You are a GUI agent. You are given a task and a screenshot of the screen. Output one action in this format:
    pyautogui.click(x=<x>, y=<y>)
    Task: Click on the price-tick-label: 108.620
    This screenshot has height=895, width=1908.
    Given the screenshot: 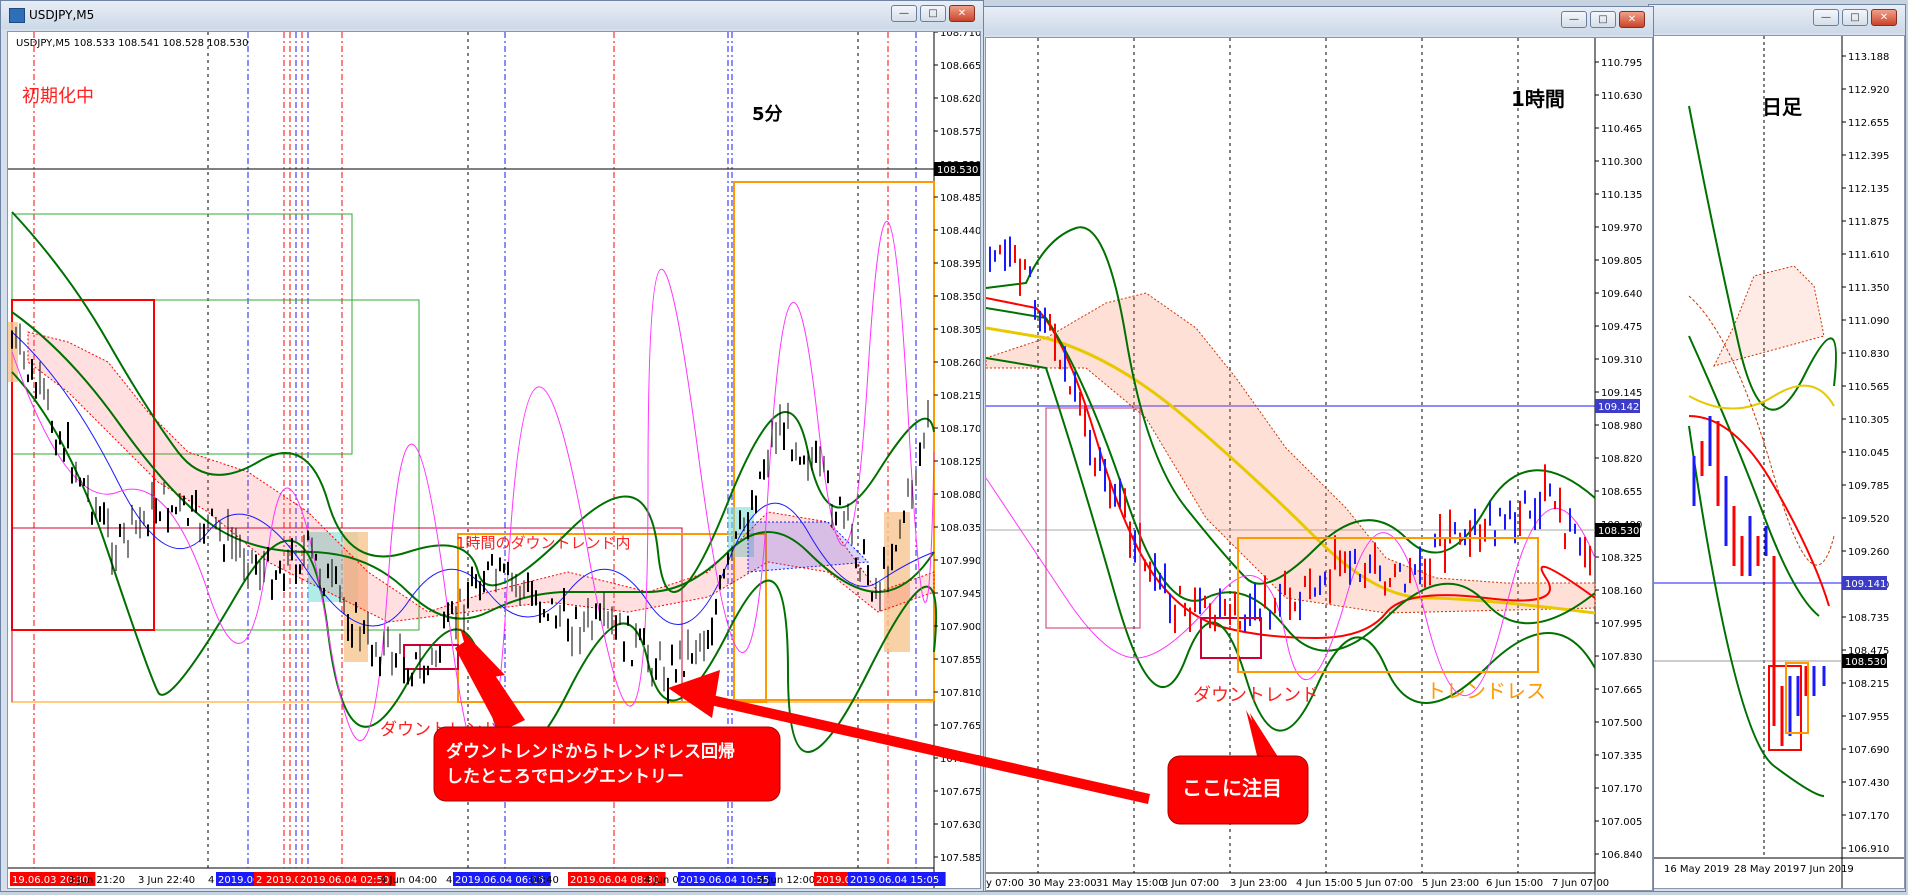 What is the action you would take?
    pyautogui.click(x=960, y=99)
    